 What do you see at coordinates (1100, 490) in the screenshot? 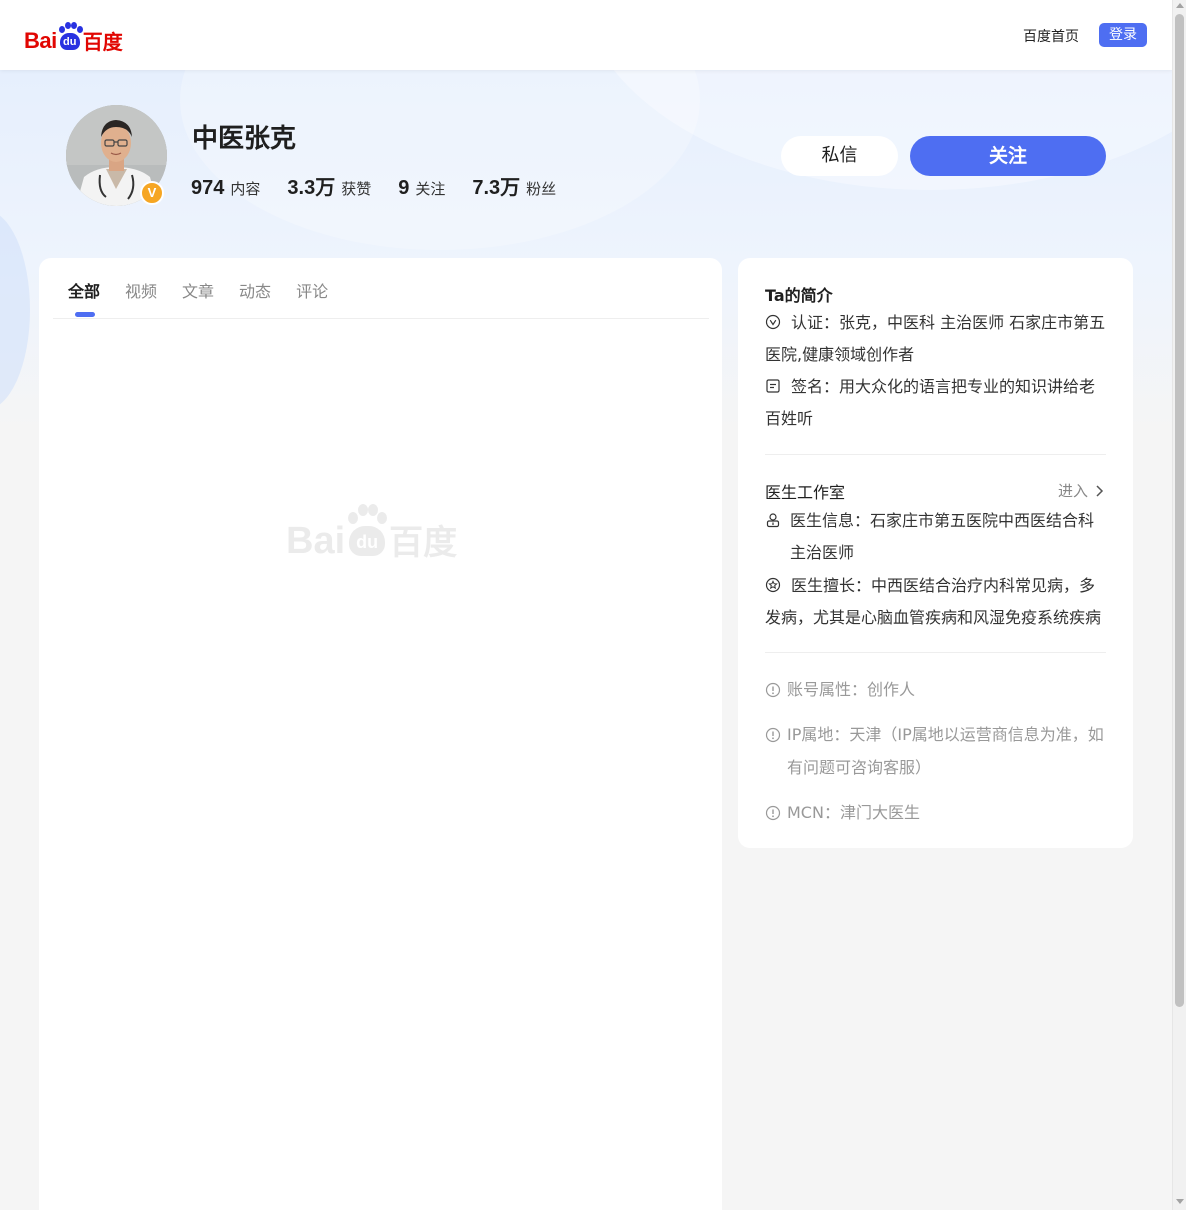
I see `chevron-right-icon` at bounding box center [1100, 490].